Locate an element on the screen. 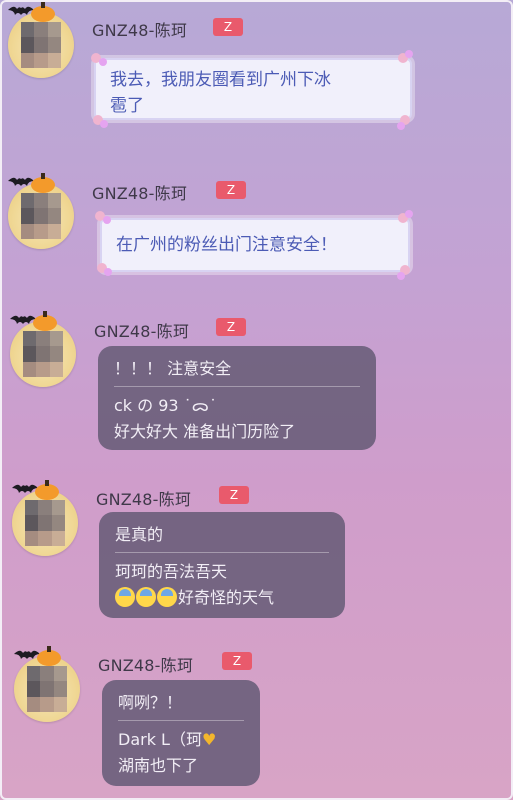 The image size is (513, 800). message-text: 好奇怪的天气 is located at coordinates (222, 598).